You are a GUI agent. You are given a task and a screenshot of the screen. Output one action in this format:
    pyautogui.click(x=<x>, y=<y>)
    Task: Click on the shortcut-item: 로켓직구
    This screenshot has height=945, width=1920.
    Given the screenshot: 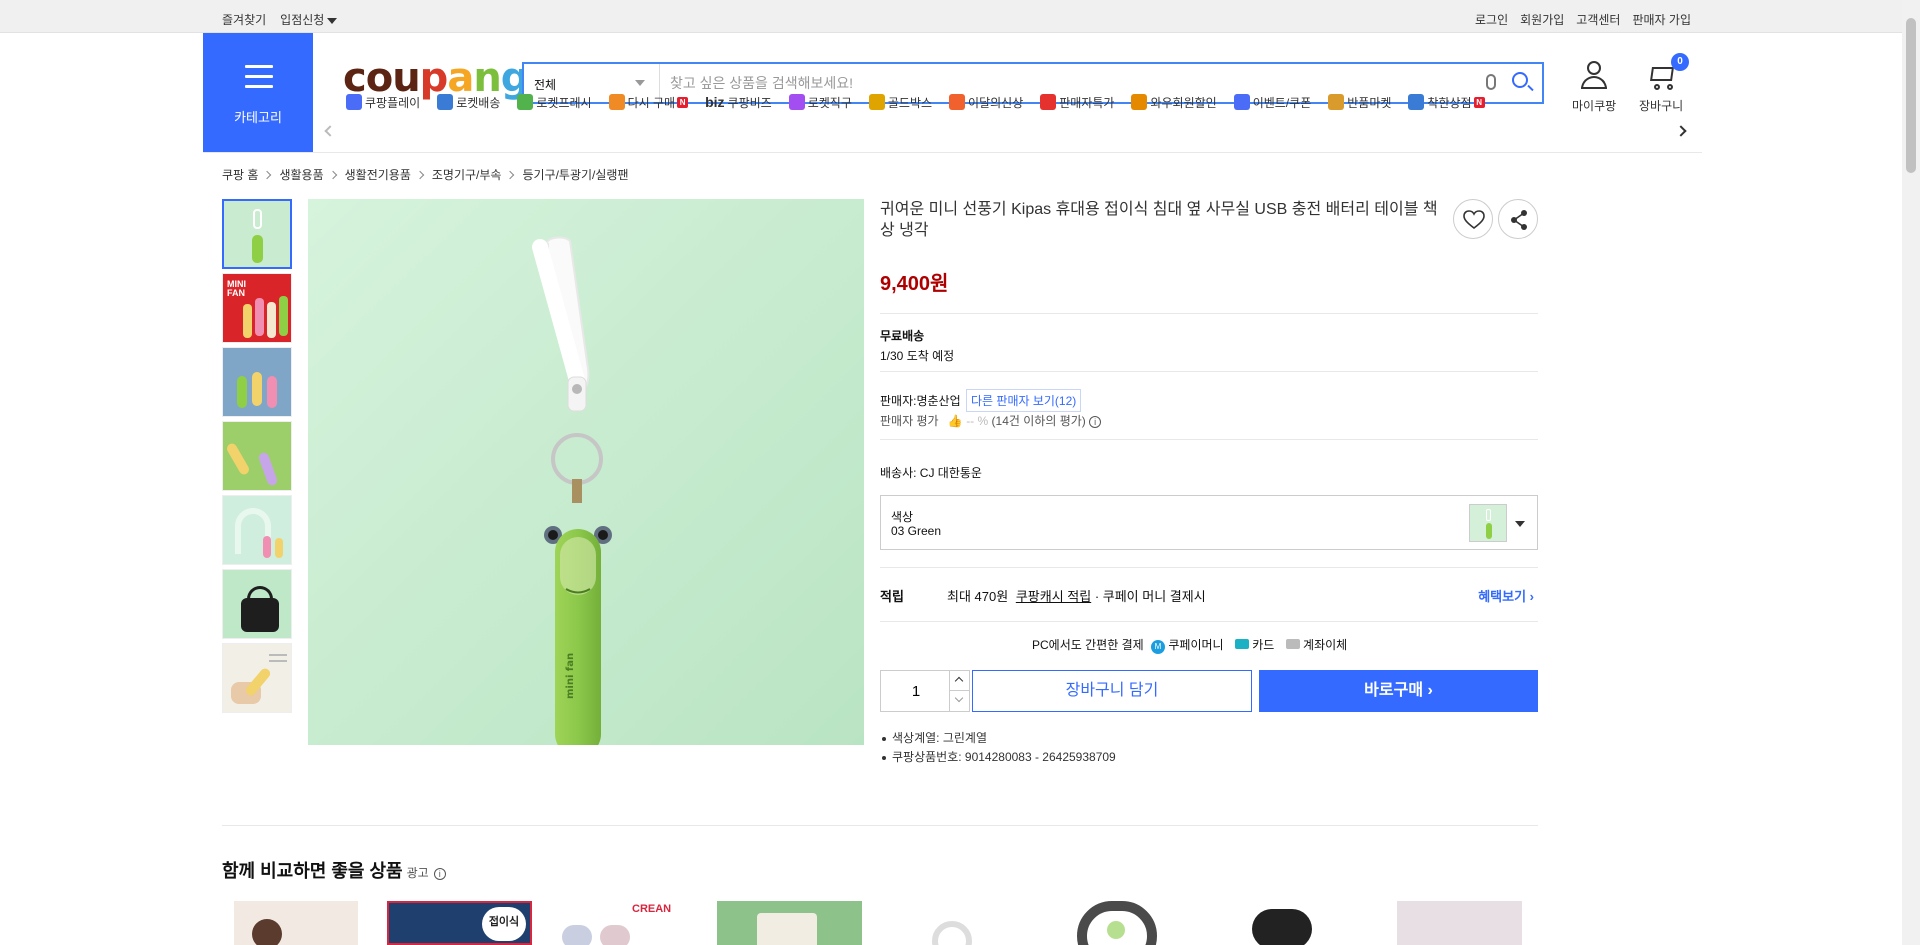 What is the action you would take?
    pyautogui.click(x=820, y=102)
    